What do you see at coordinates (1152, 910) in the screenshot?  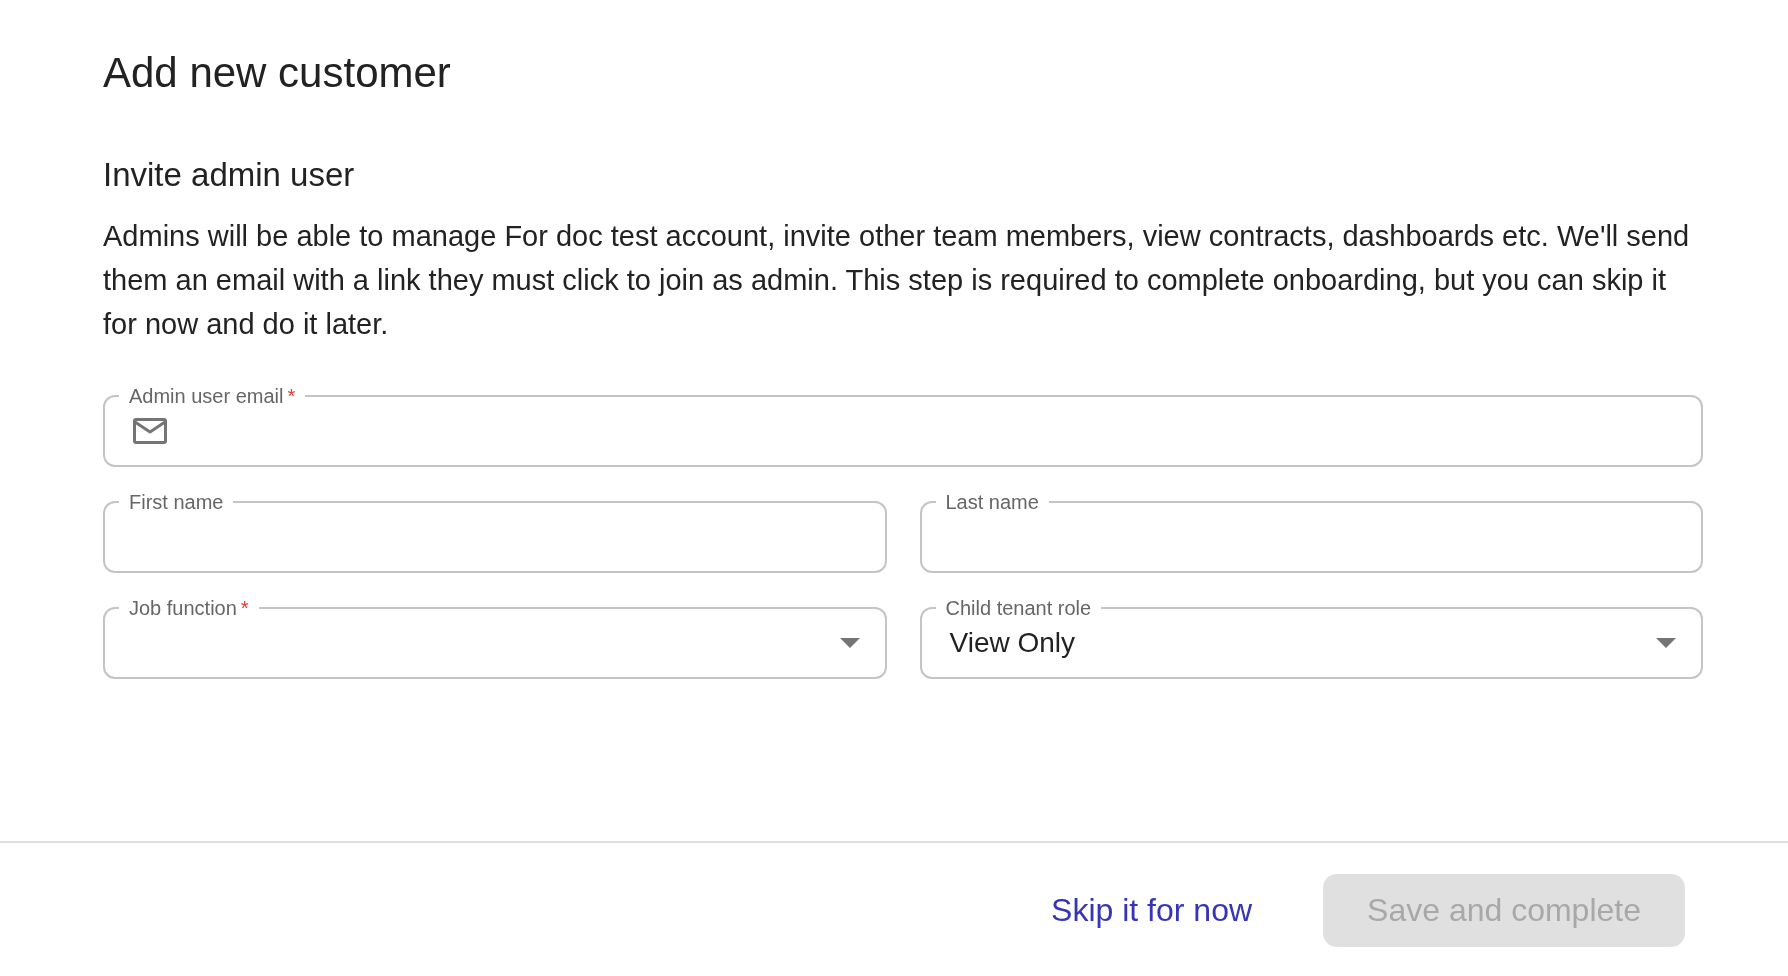 I see `skip-link: Skip it for now` at bounding box center [1152, 910].